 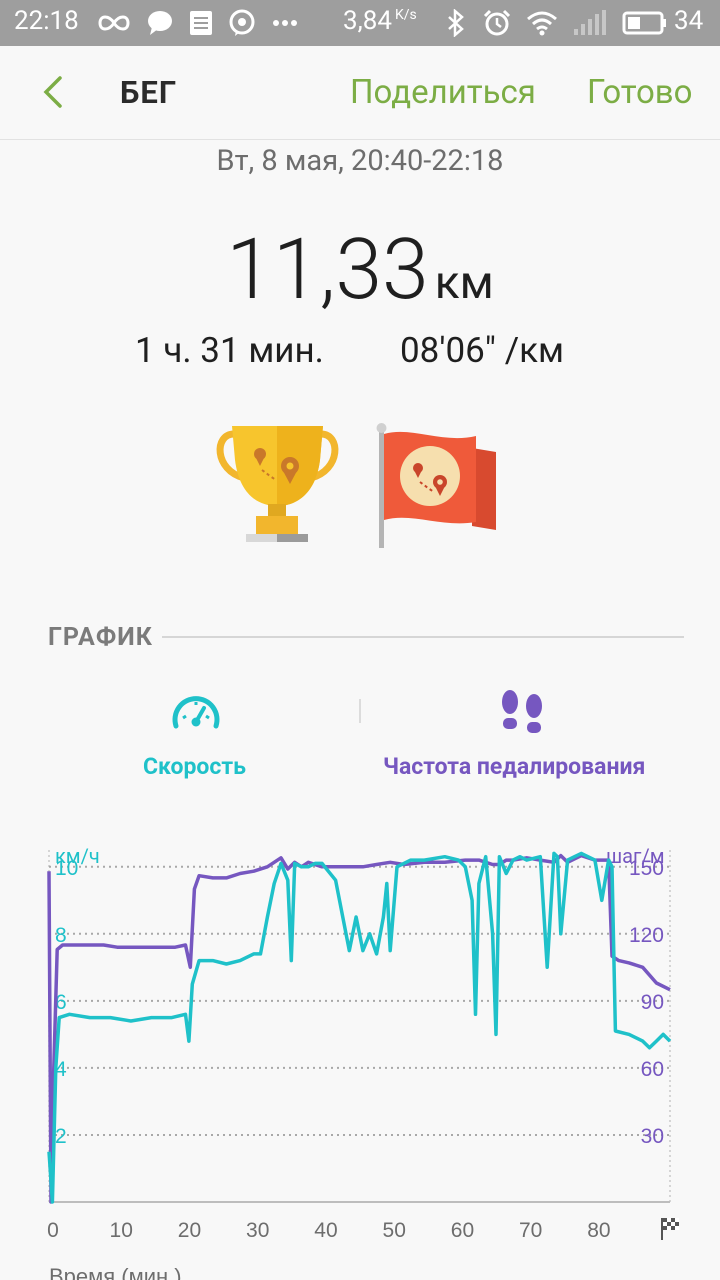 What do you see at coordinates (149, 92) in the screenshot?
I see `page-title: БЕГ` at bounding box center [149, 92].